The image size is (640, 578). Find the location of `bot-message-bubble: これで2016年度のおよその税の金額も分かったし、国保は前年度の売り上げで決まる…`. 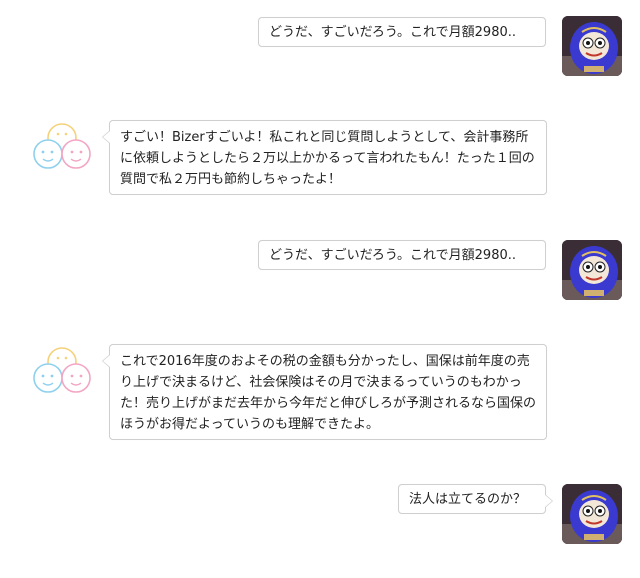

bot-message-bubble: これで2016年度のおよその税の金額も分かったし、国保は前年度の売り上げで決まる… is located at coordinates (324, 392).